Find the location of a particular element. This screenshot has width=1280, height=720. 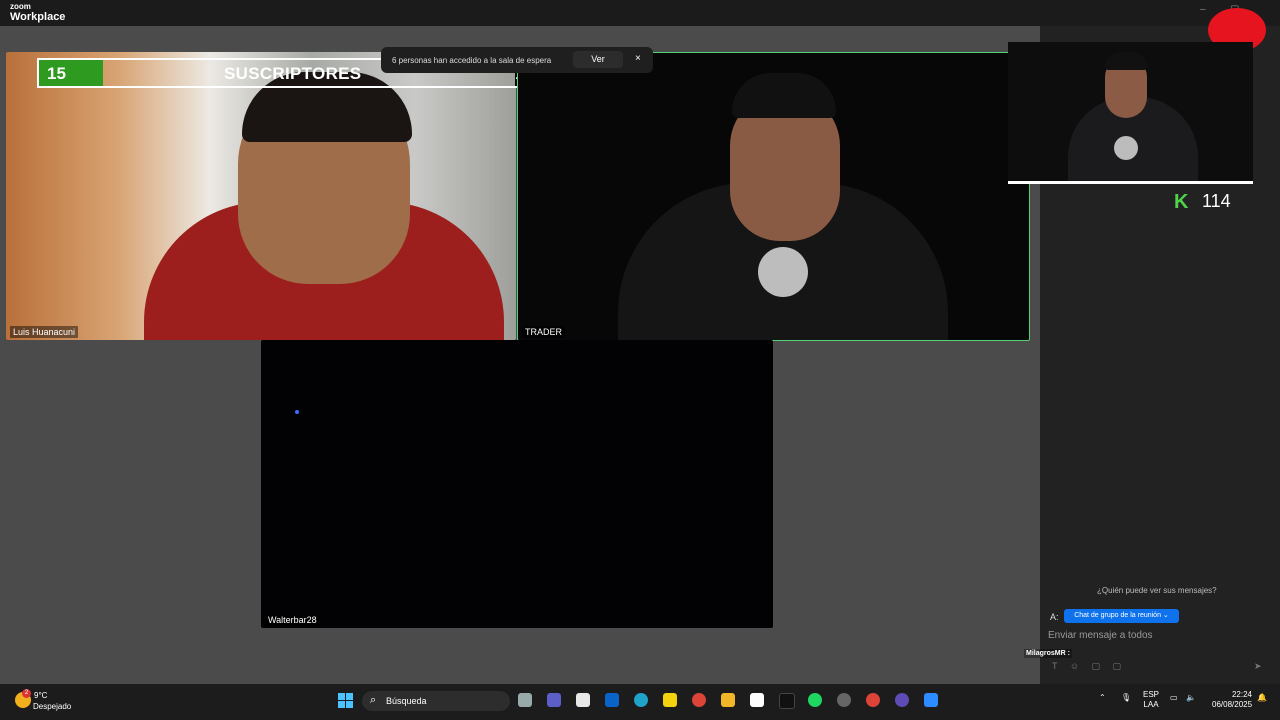

title-bar: zoom Workplace – ▢ is located at coordinates (640, 13).